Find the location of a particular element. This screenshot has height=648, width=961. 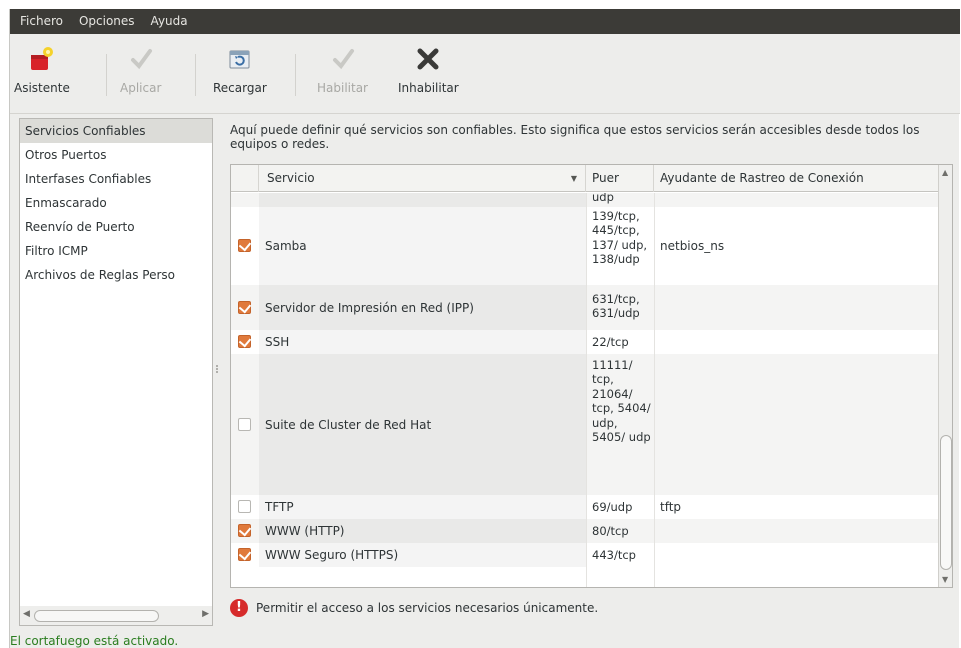

service-ports: 22/tcp is located at coordinates (610, 342).